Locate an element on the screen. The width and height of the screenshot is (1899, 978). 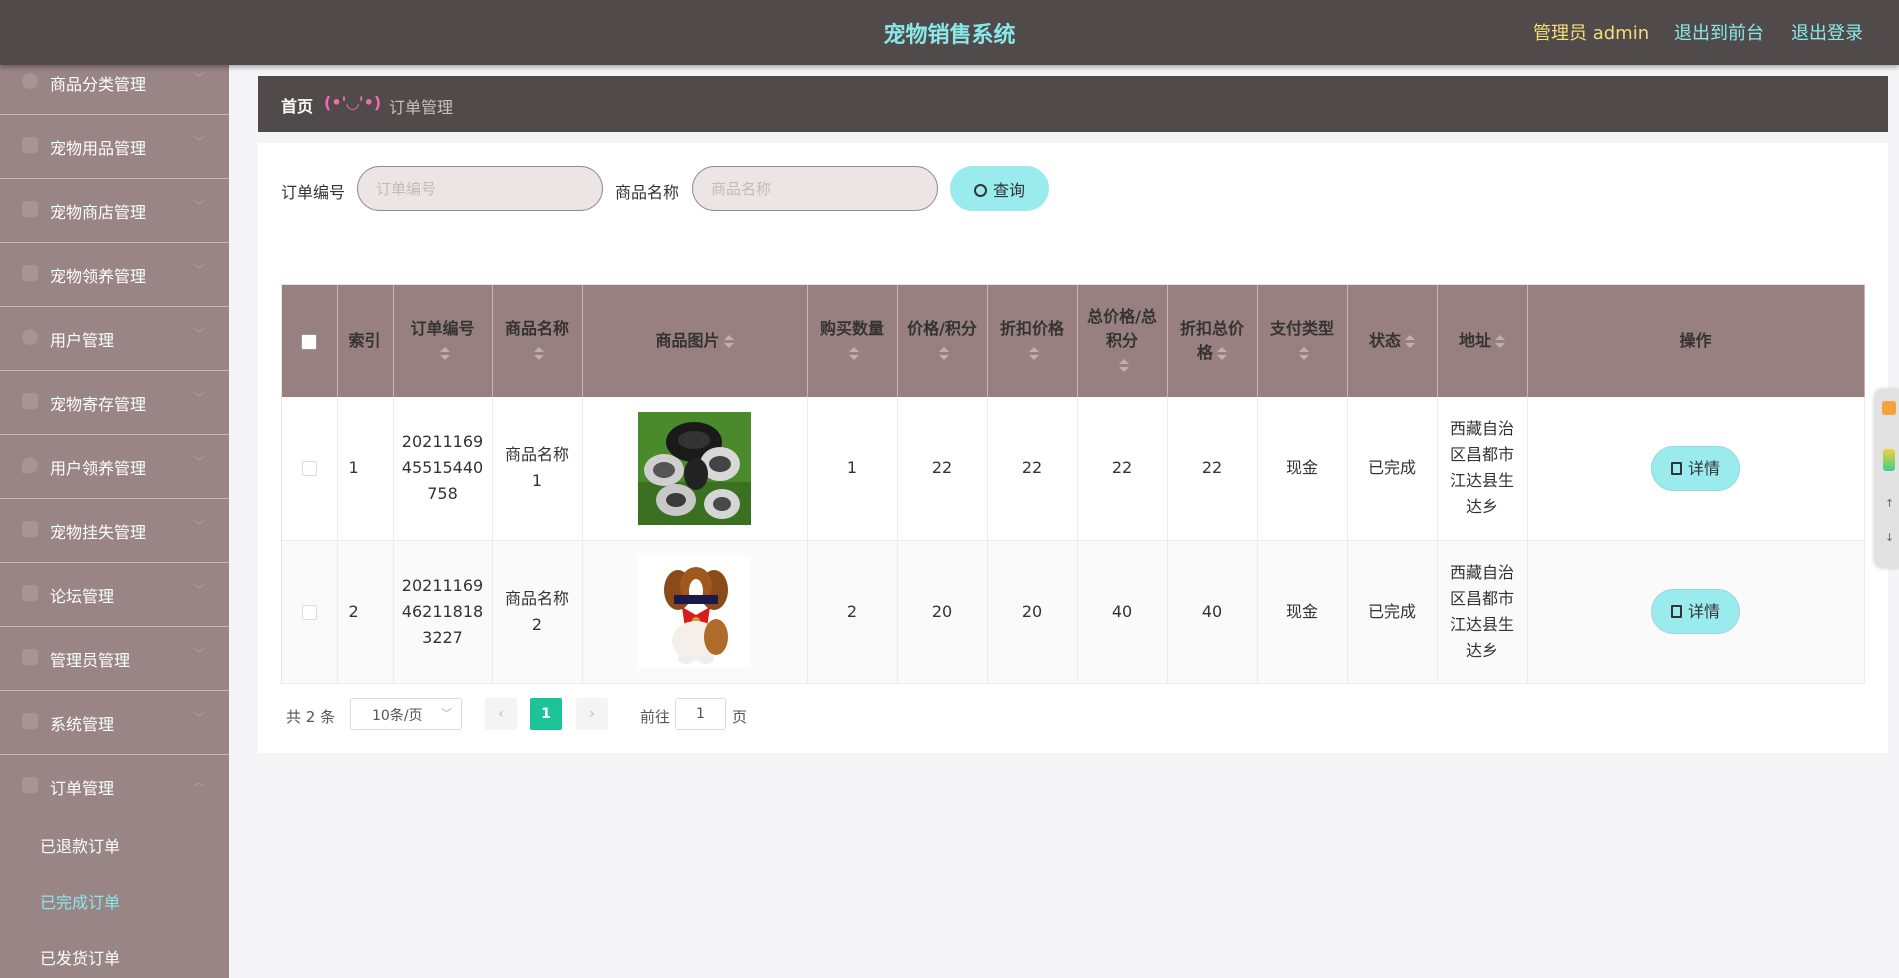
col-total-label: 总价格/总积分 is located at coordinates (1122, 328).